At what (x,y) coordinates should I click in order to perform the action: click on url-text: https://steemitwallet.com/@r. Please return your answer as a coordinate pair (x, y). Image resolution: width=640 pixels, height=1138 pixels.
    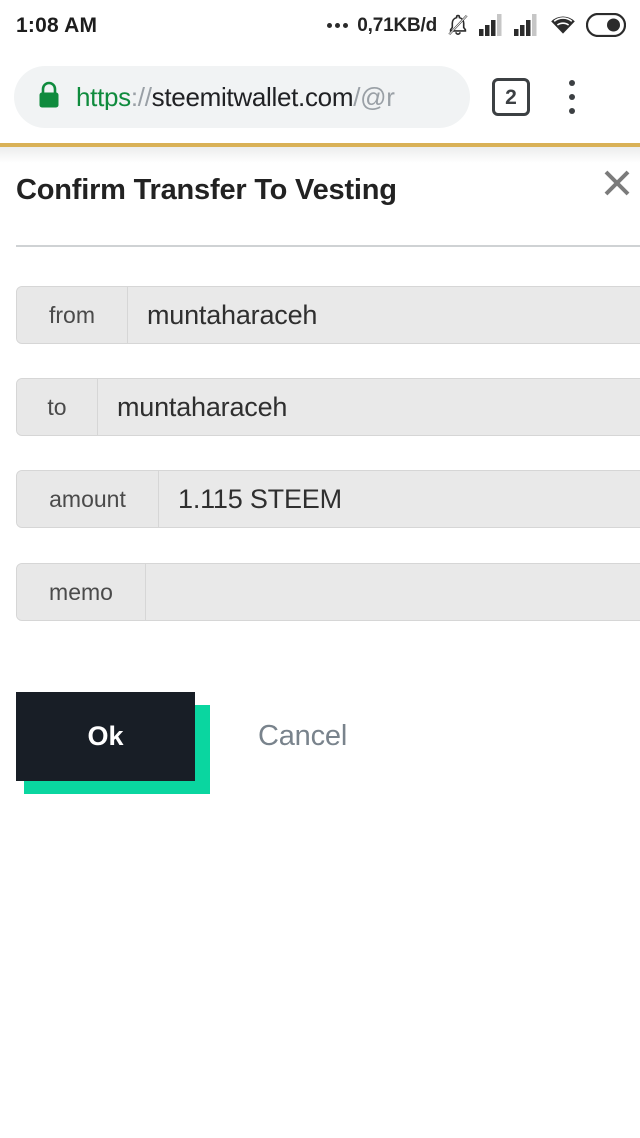
    Looking at the image, I should click on (235, 97).